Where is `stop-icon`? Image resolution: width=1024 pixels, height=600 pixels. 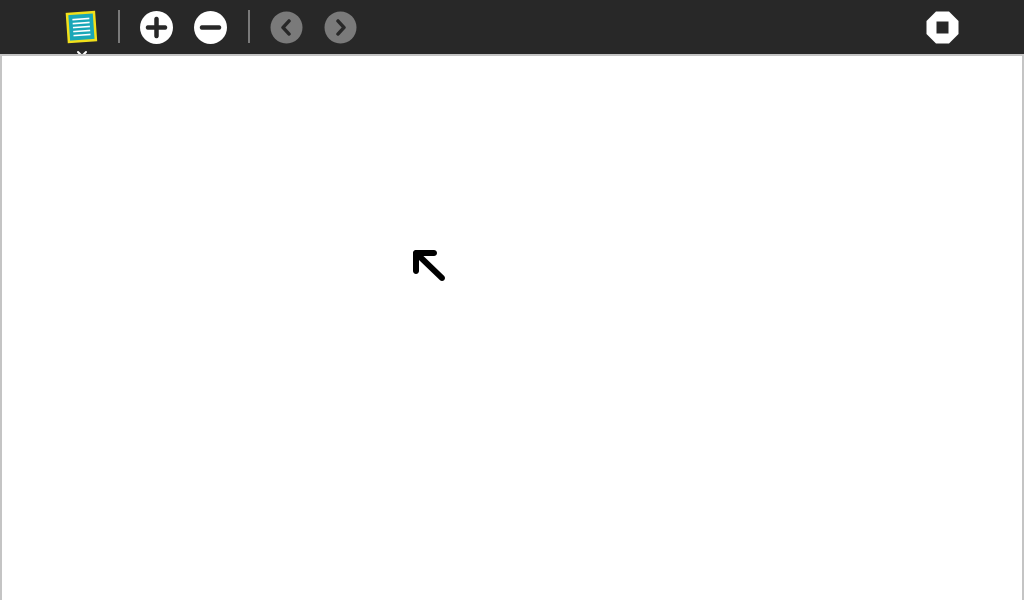
stop-icon is located at coordinates (942, 27).